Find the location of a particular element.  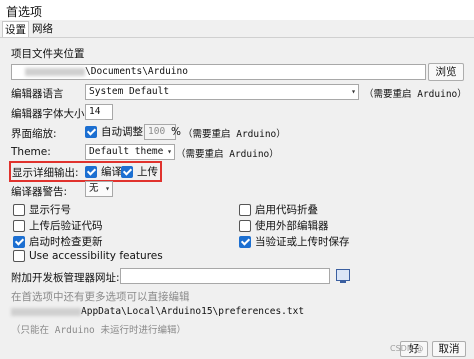

preferences-path-text: AppData\Local\Arduino15\preferences.txt is located at coordinates (193, 311).